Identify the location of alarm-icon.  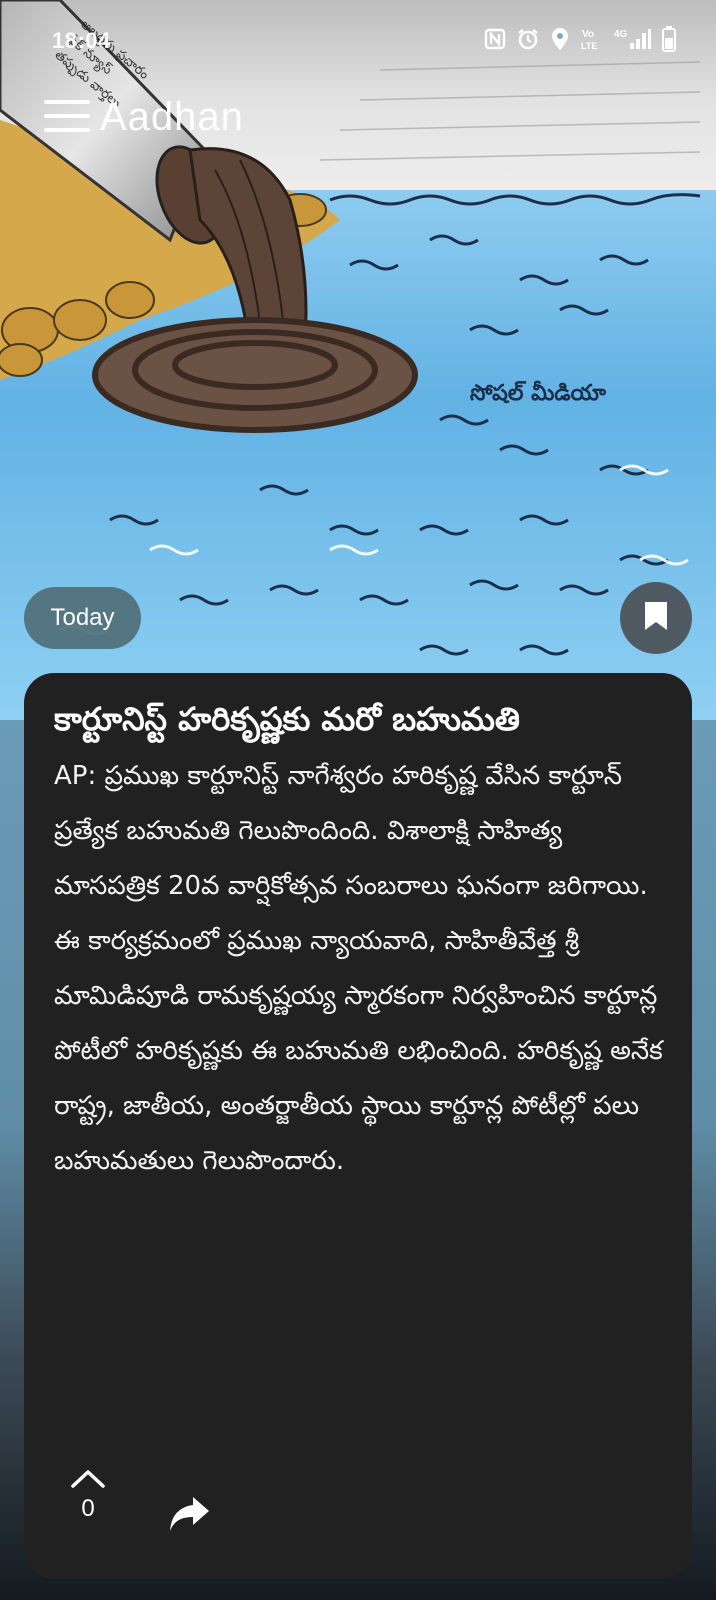
(528, 41).